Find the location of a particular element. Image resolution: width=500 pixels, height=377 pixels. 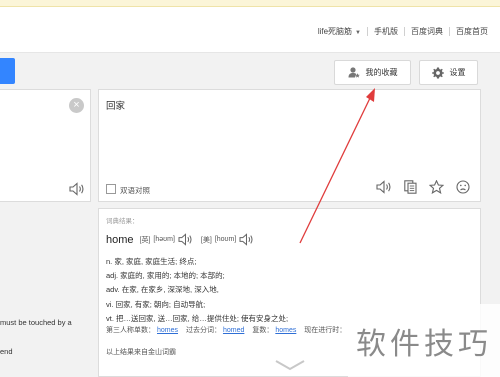

headword: home is located at coordinates (120, 239).